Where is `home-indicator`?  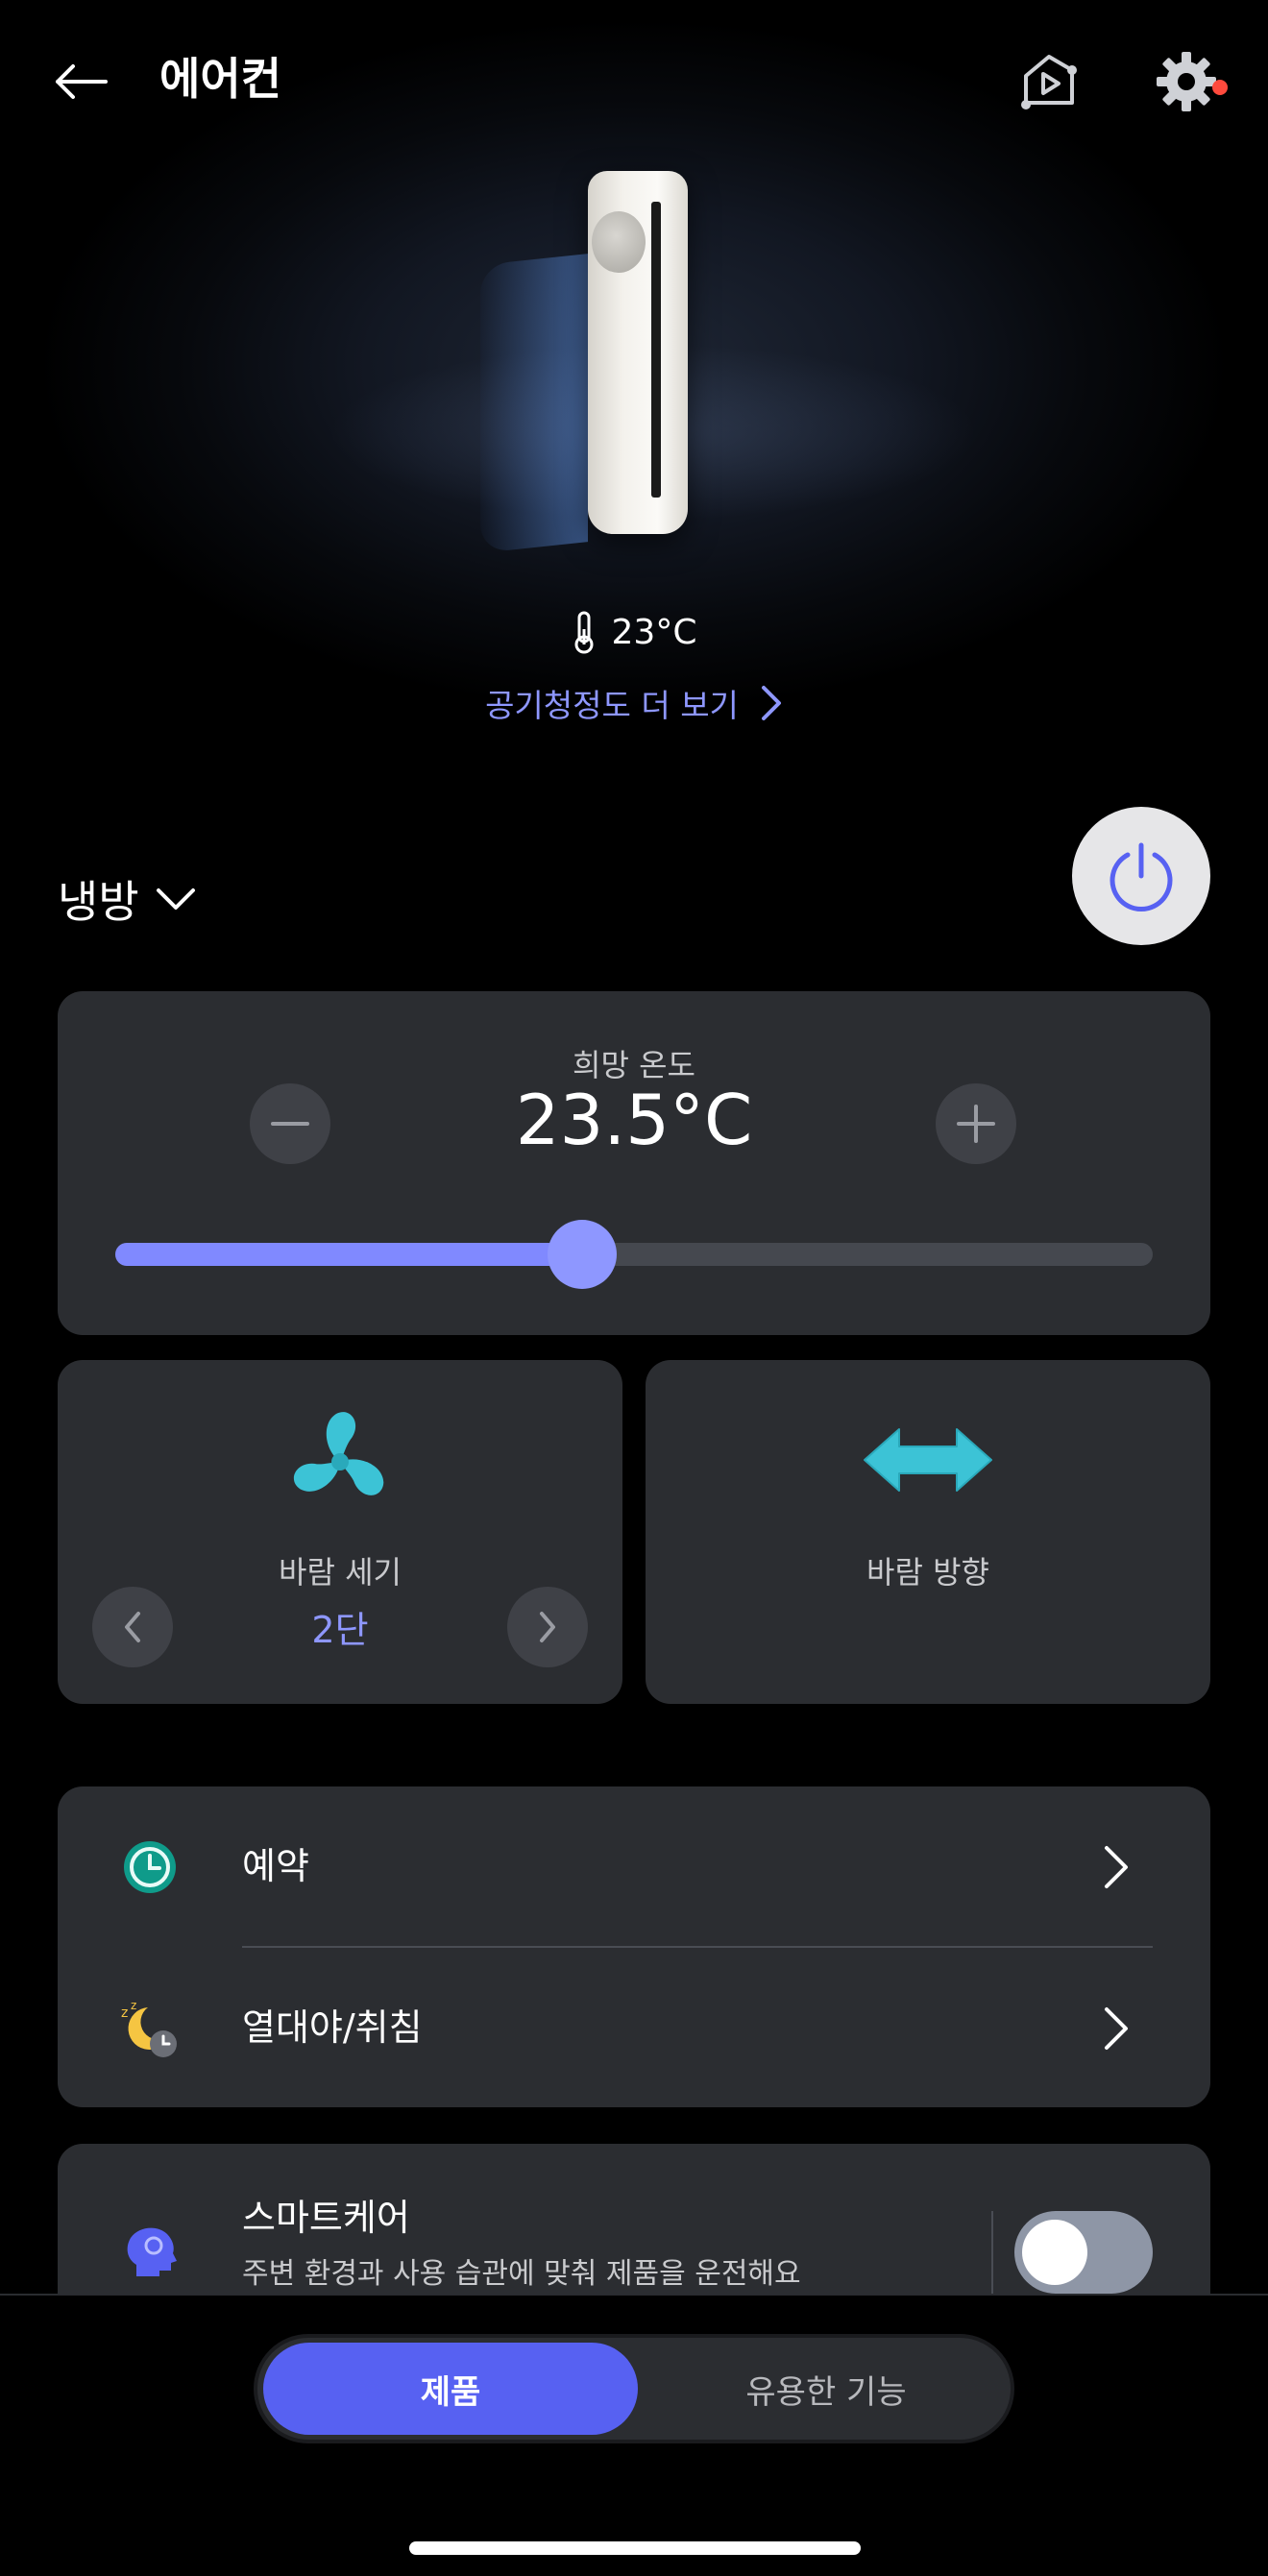 home-indicator is located at coordinates (635, 2548).